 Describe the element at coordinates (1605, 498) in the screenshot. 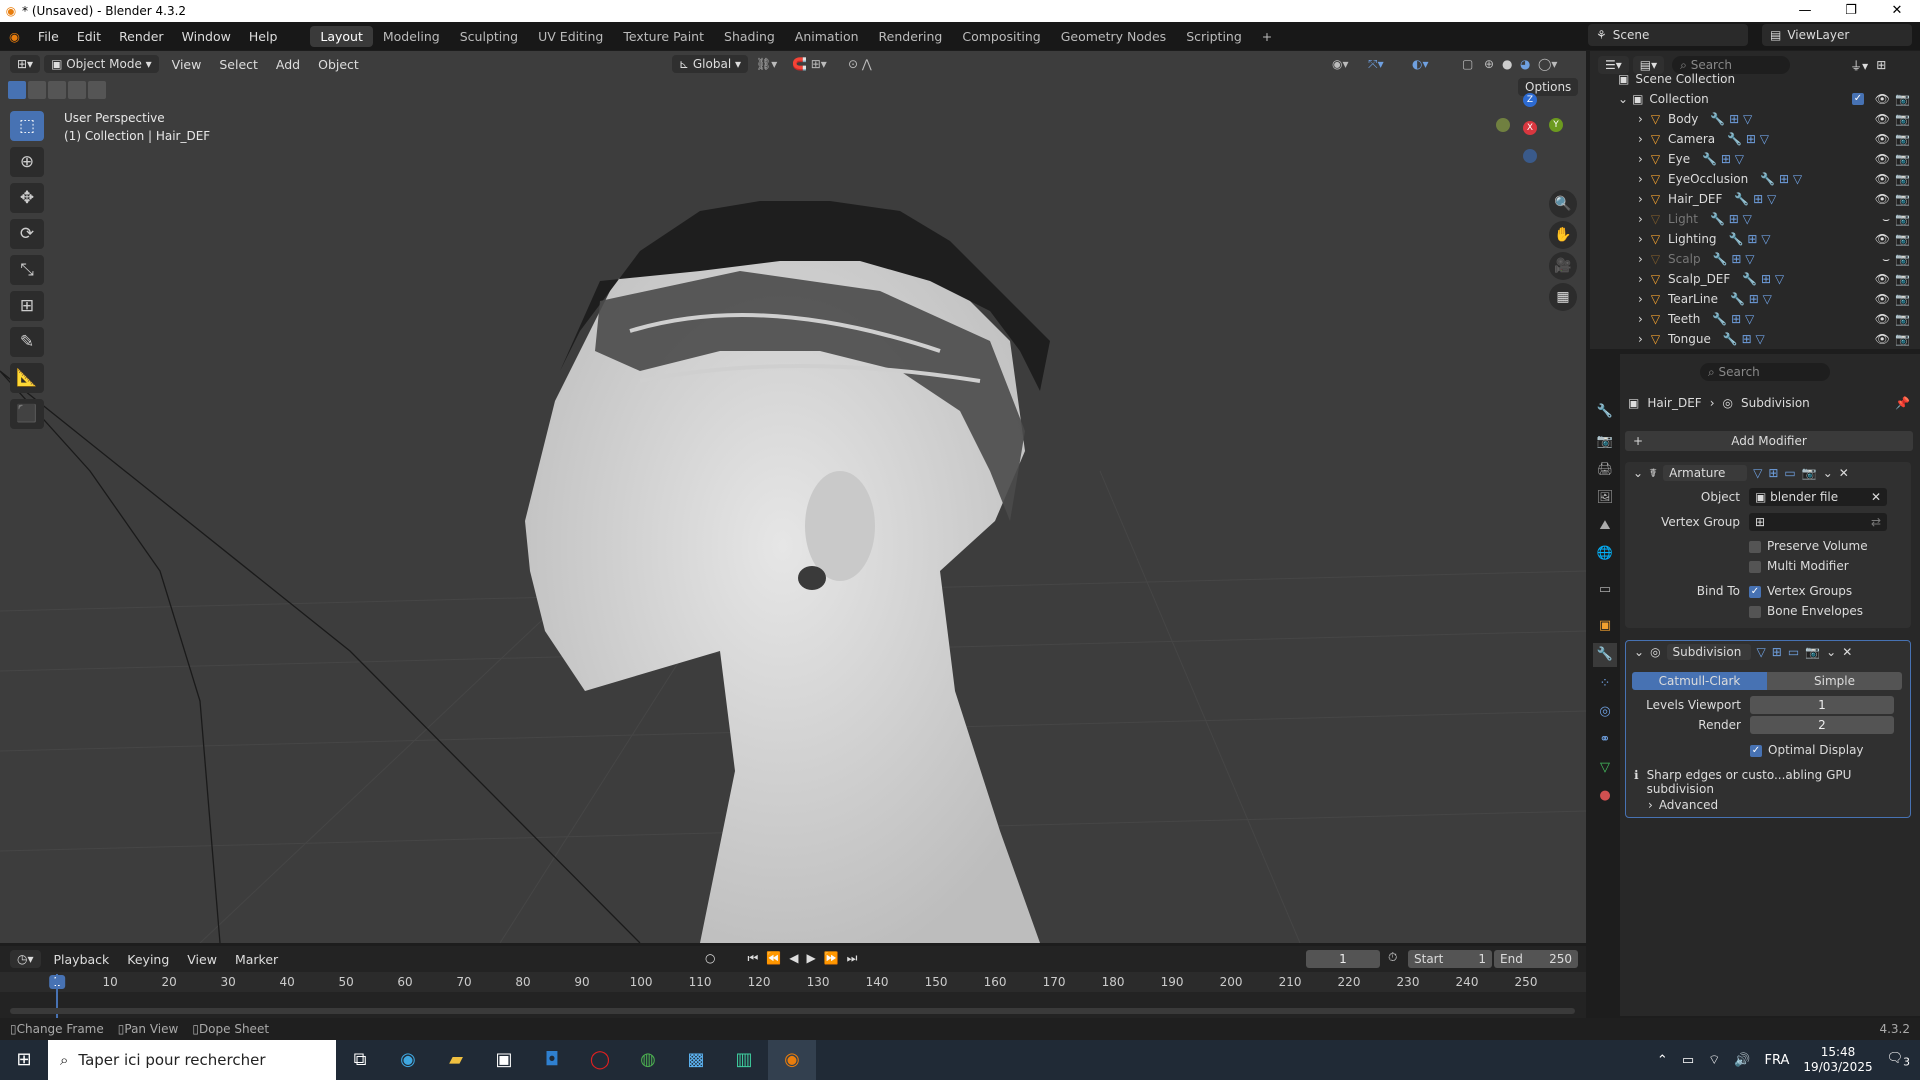

I see `view-layer-properties-icon: 🖼` at that location.